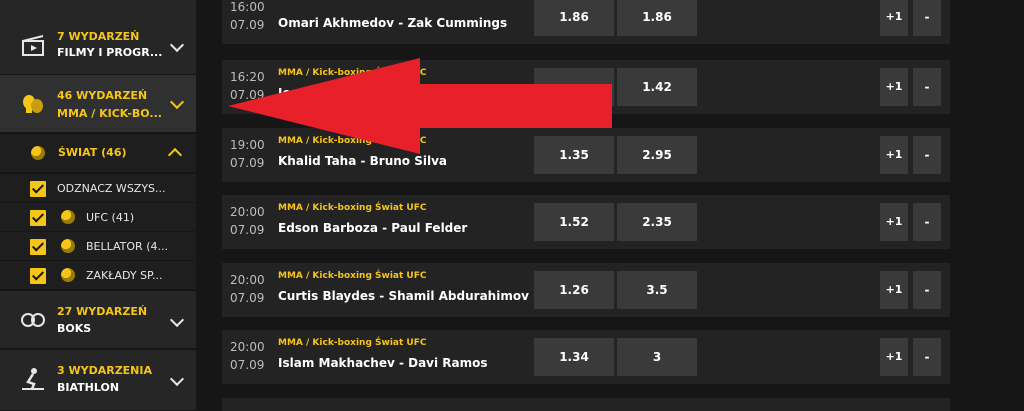 This screenshot has height=411, width=1024. I want to click on odd-away-button: 2.35, so click(657, 222).